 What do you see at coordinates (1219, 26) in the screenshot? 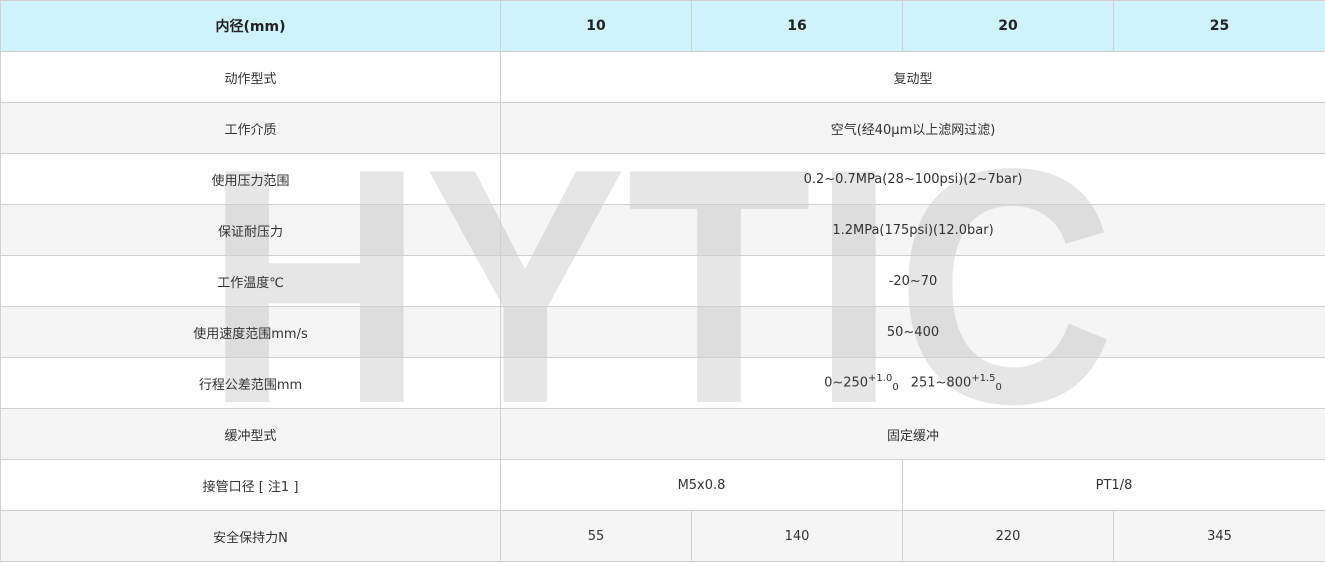
I see `bore-25-header: 25` at bounding box center [1219, 26].